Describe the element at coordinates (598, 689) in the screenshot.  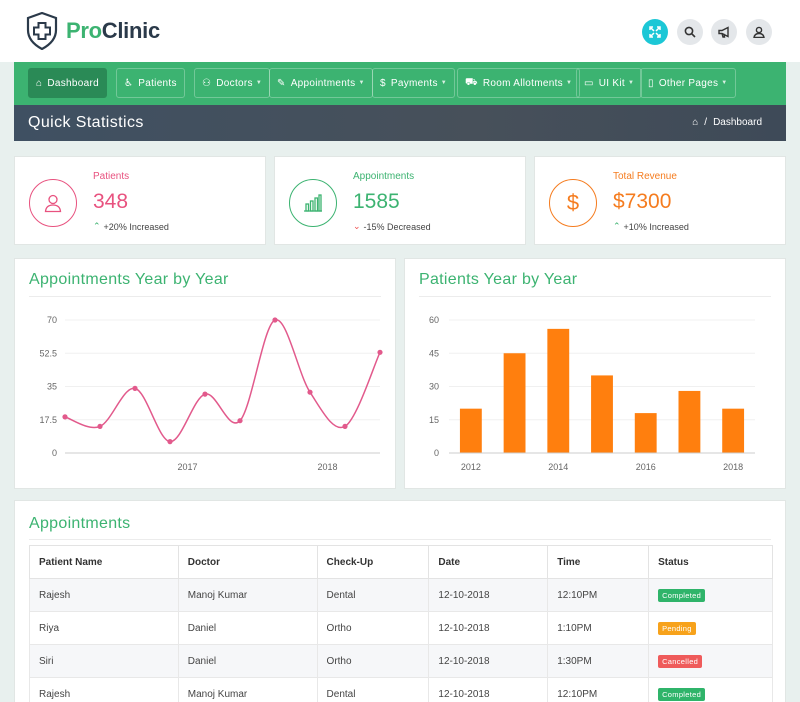
I see `cell-time: 12:10PM` at that location.